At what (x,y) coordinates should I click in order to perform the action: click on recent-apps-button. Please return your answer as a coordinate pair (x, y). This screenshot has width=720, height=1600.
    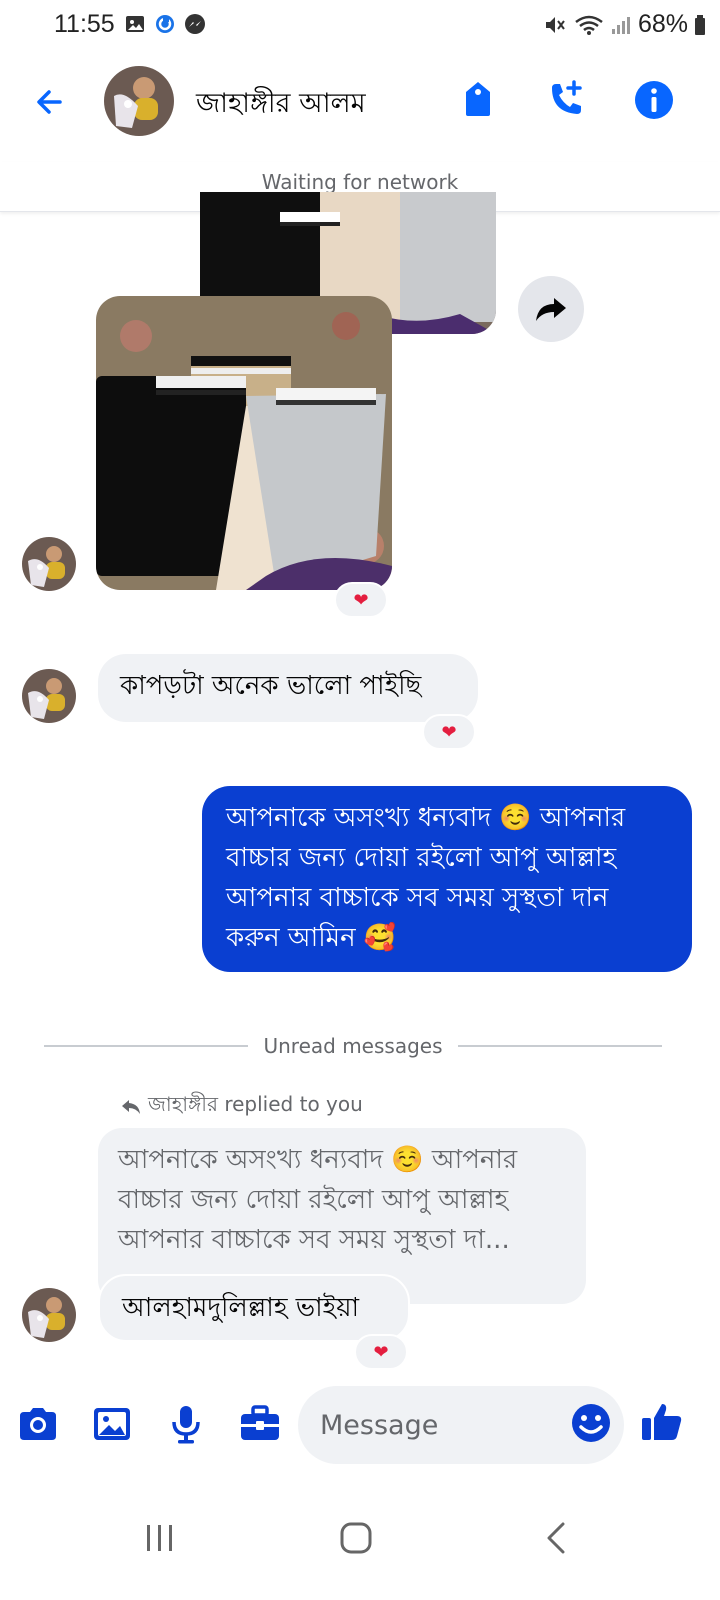
    Looking at the image, I should click on (160, 1538).